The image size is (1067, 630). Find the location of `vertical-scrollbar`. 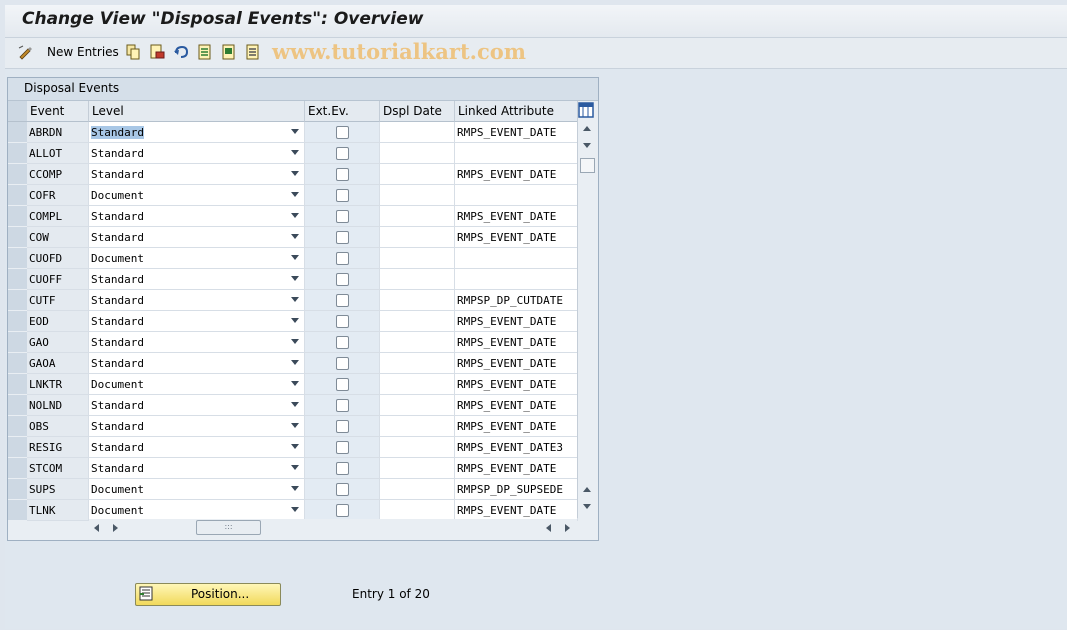

vertical-scrollbar is located at coordinates (587, 319).